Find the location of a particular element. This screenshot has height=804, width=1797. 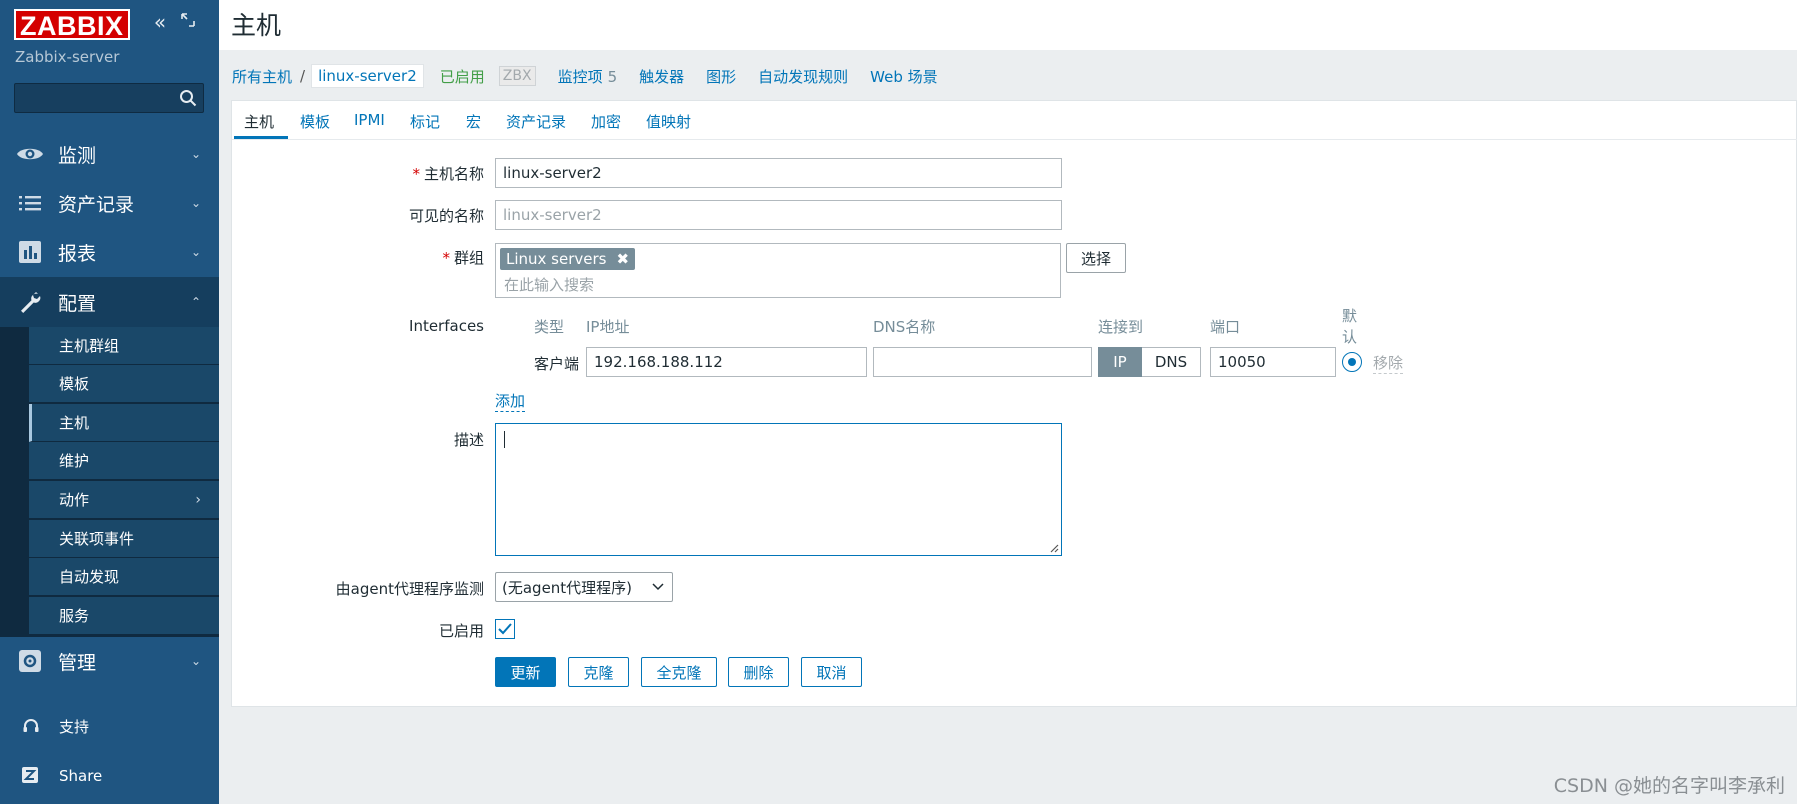

interface-col-connect: 连接到 is located at coordinates (1121, 327).